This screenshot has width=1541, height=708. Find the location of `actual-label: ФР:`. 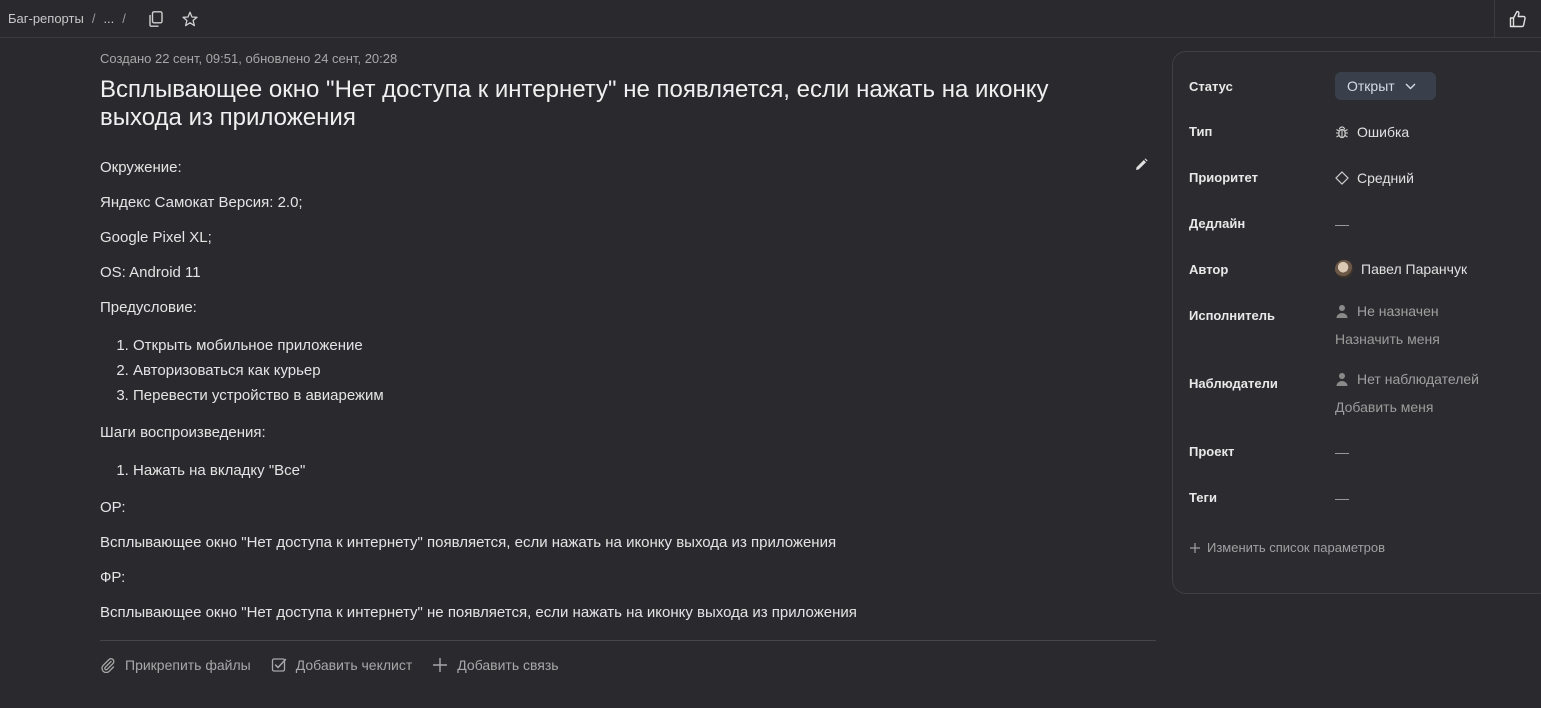

actual-label: ФР: is located at coordinates (113, 577).